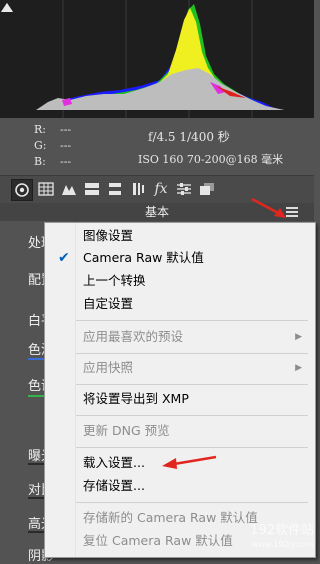 The width and height of the screenshot is (320, 564). I want to click on detail-icon, so click(115, 189).